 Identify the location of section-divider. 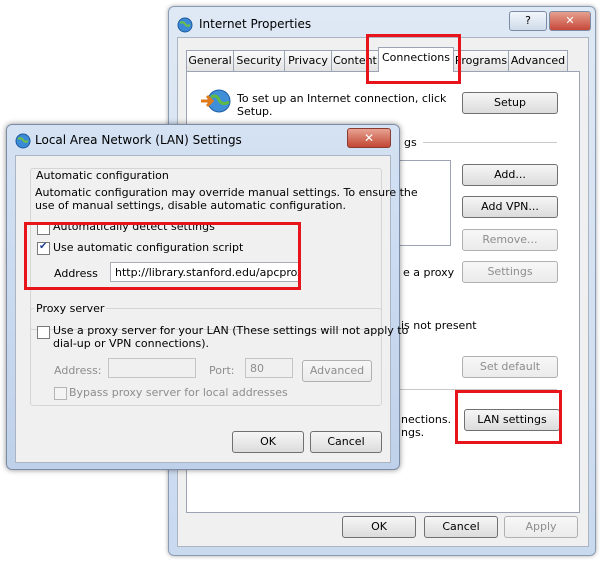
(490, 142).